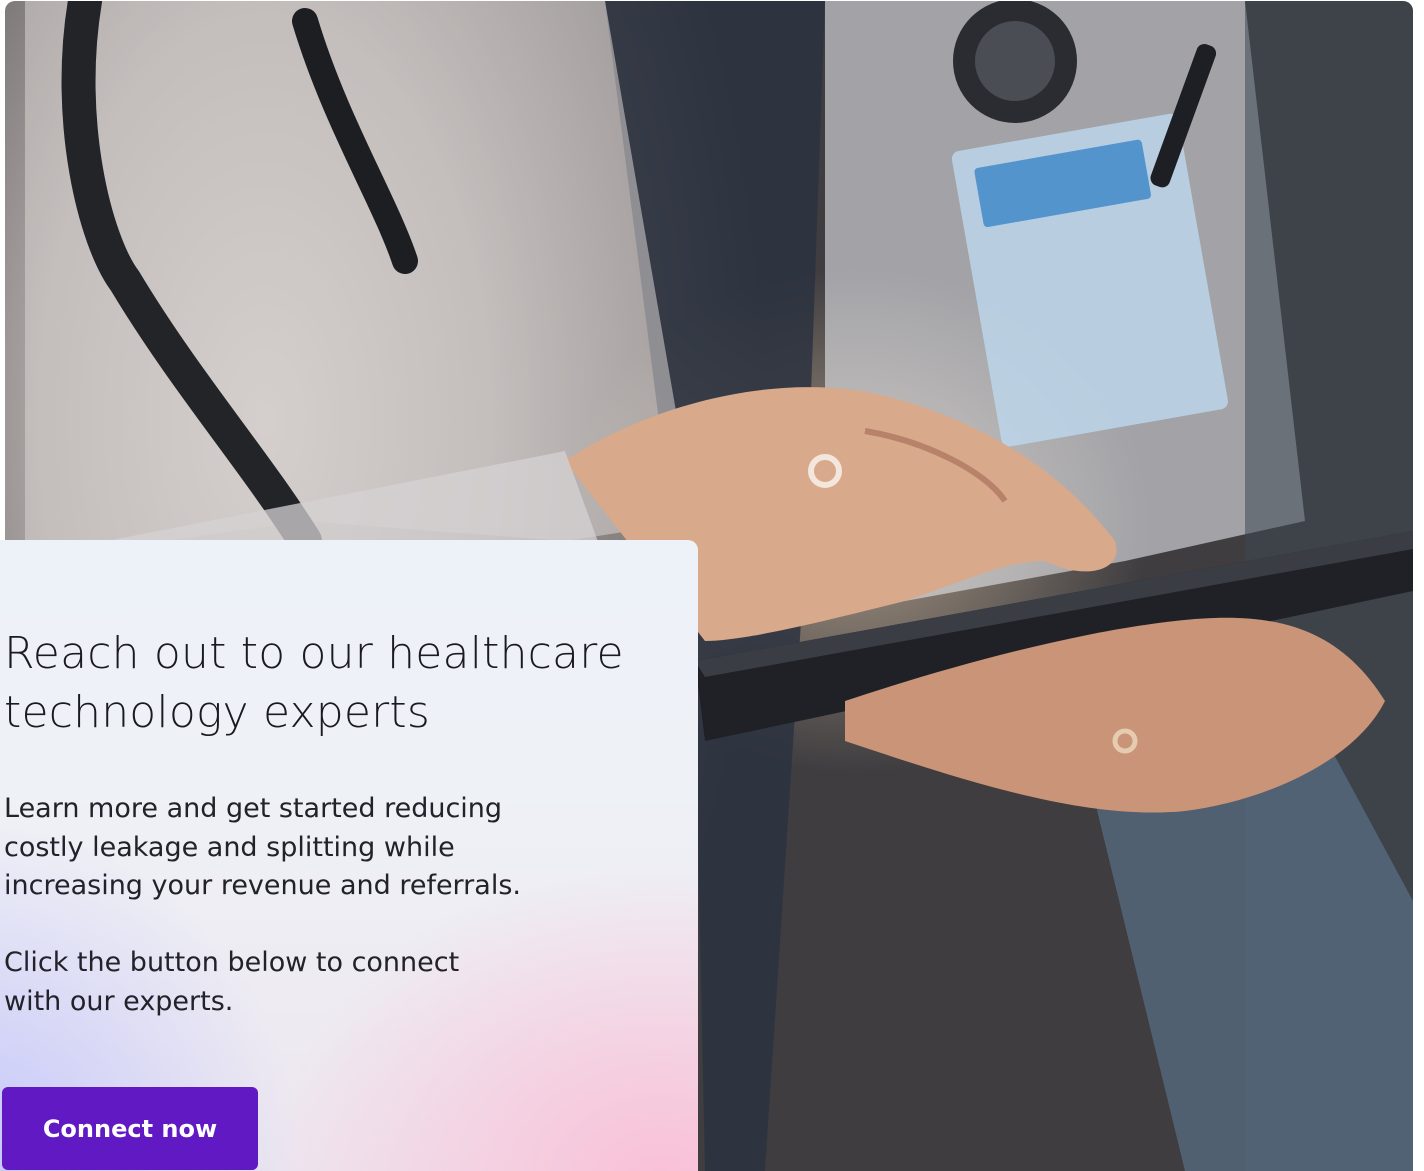 The width and height of the screenshot is (1424, 1171). Describe the element at coordinates (130, 1128) in the screenshot. I see `connect-now-button: Connect now` at that location.